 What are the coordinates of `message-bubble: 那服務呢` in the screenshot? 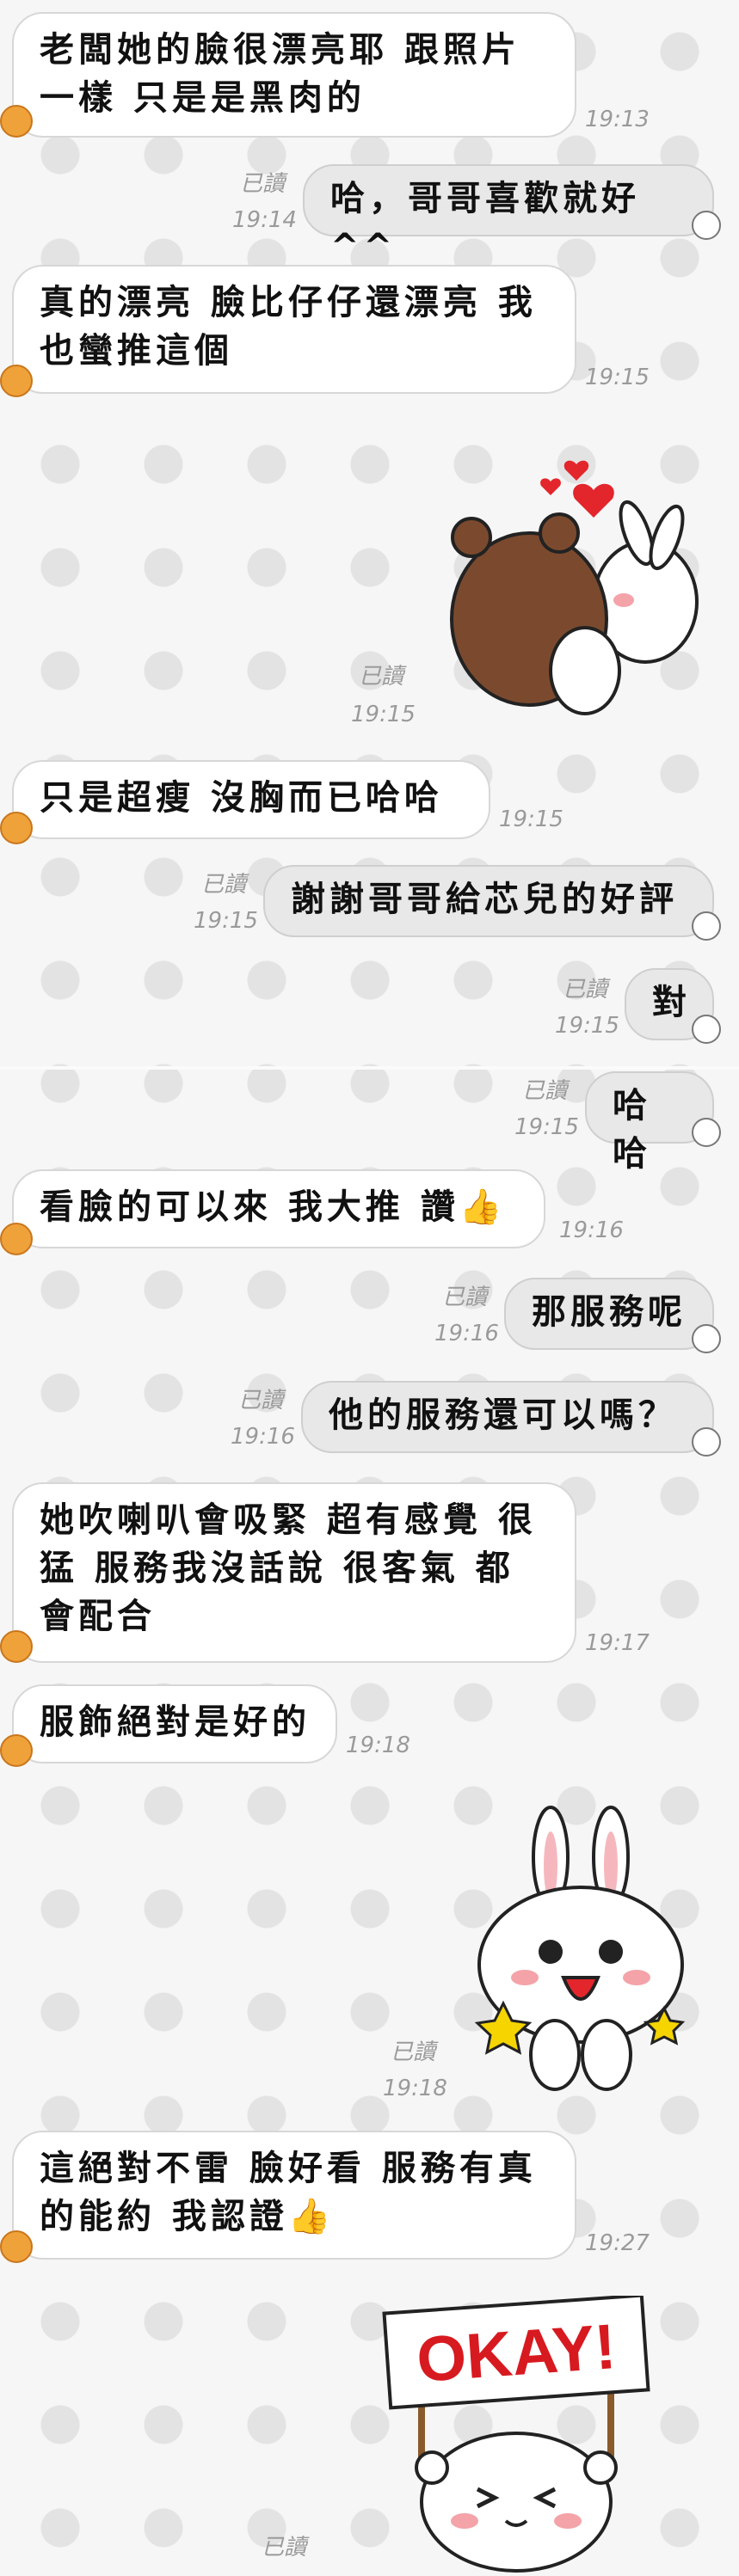 It's located at (609, 1314).